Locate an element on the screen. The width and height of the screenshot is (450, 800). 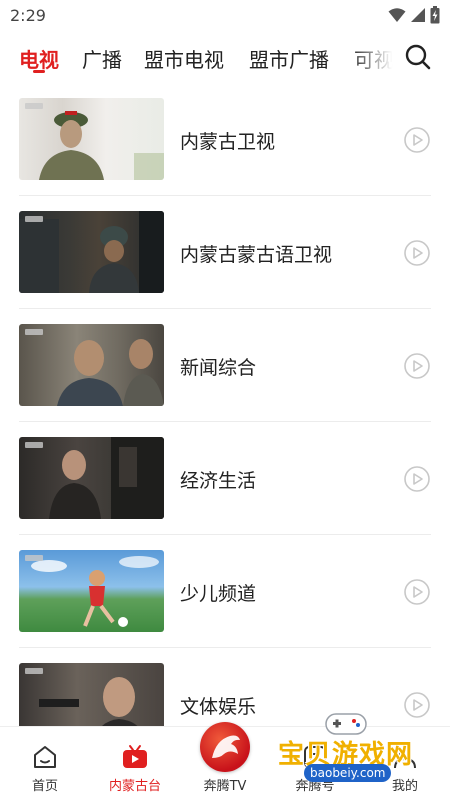
home-icon is located at coordinates (45, 757).